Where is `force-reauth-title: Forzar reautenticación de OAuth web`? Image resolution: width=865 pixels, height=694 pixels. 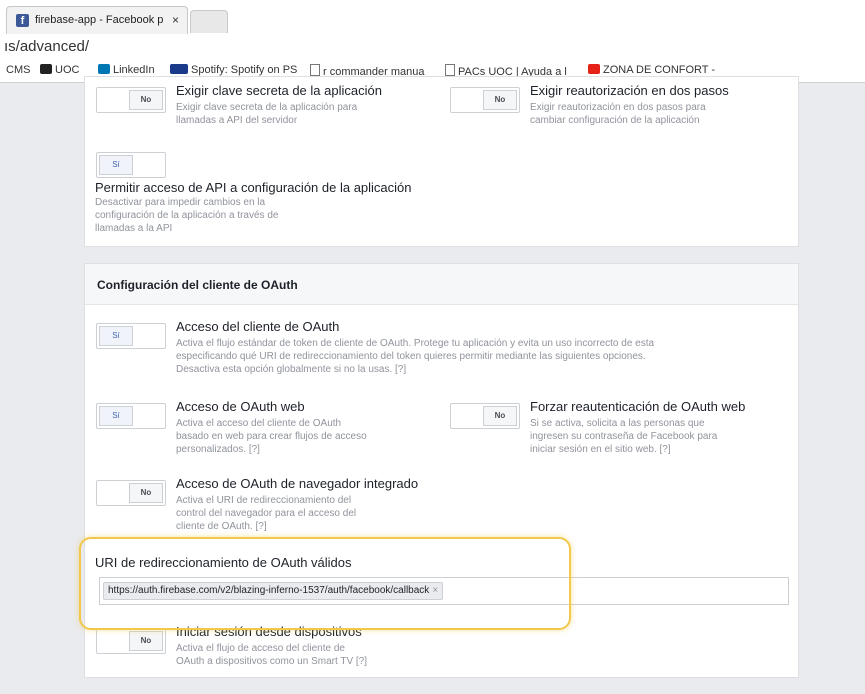
force-reauth-title: Forzar reautenticación de OAuth web is located at coordinates (638, 406).